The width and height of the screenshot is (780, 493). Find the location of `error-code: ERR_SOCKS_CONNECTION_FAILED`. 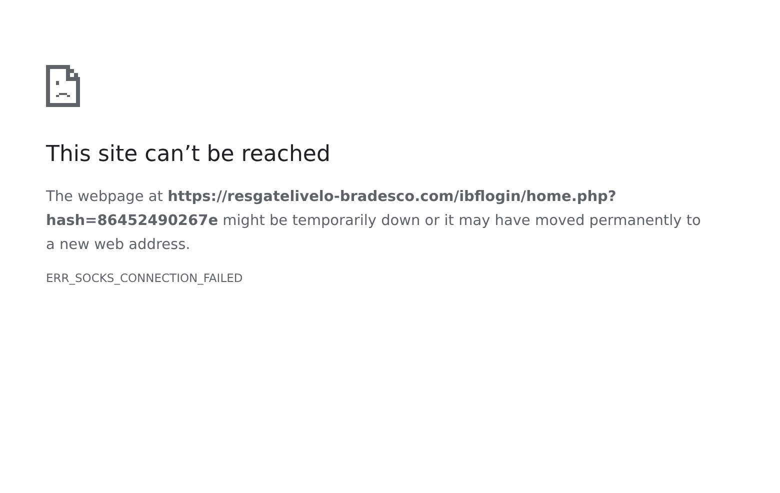

error-code: ERR_SOCKS_CONNECTION_FAILED is located at coordinates (145, 278).